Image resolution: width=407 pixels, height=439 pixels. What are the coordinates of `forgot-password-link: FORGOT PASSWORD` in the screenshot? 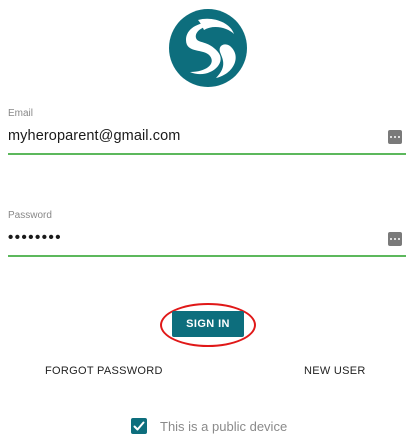 It's located at (104, 371).